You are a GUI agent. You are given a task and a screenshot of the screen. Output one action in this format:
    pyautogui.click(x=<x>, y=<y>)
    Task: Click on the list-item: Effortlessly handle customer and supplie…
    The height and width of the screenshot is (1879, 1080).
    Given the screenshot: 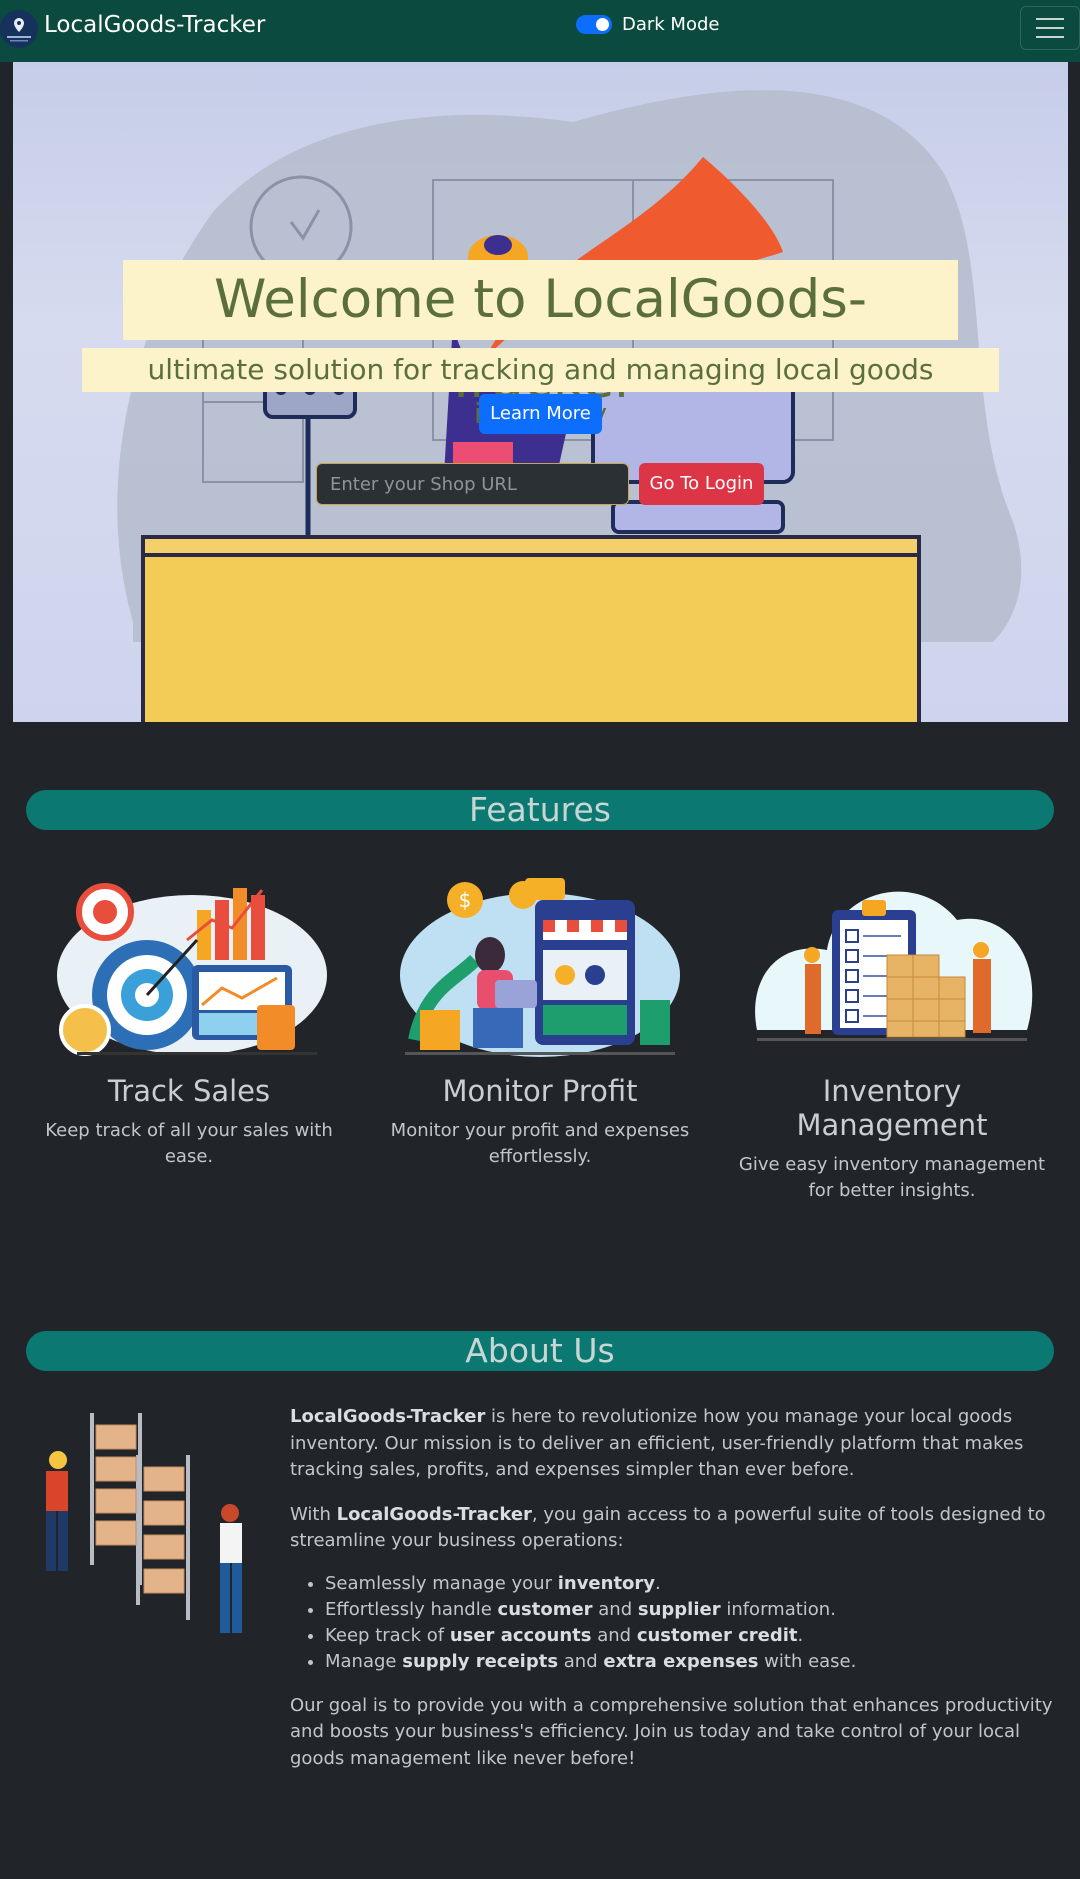 What is the action you would take?
    pyautogui.click(x=692, y=1610)
    